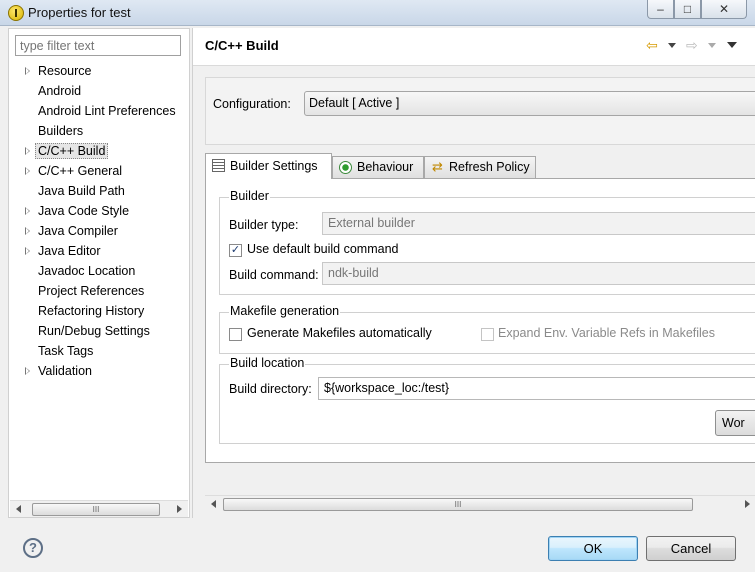 Image resolution: width=755 pixels, height=572 pixels. I want to click on tree-item: Javadoc Location, so click(99, 271).